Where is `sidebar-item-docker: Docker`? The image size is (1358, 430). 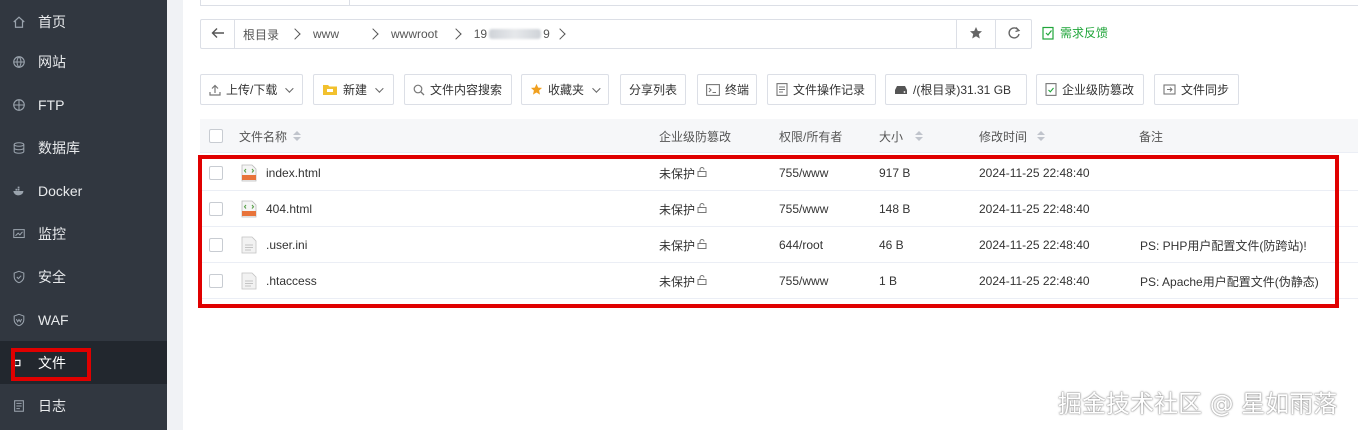 sidebar-item-docker: Docker is located at coordinates (83, 190).